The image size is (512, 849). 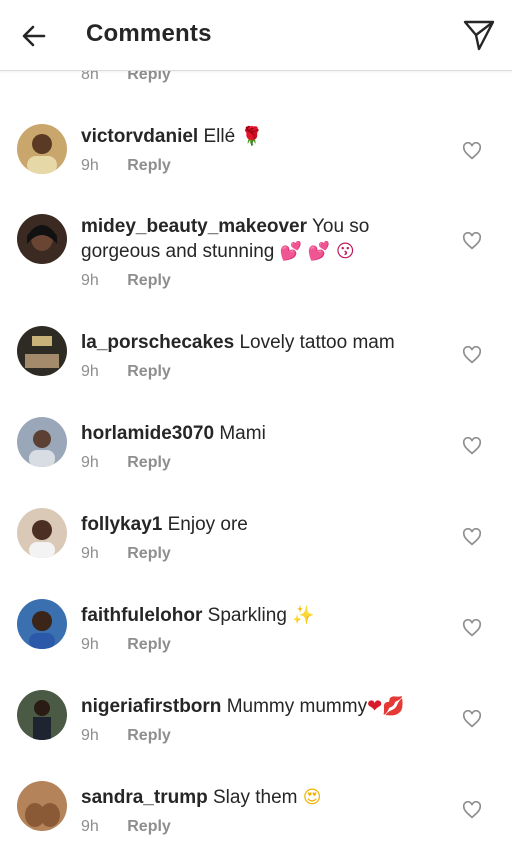 I want to click on comment-username: sandra_trump, so click(x=144, y=797).